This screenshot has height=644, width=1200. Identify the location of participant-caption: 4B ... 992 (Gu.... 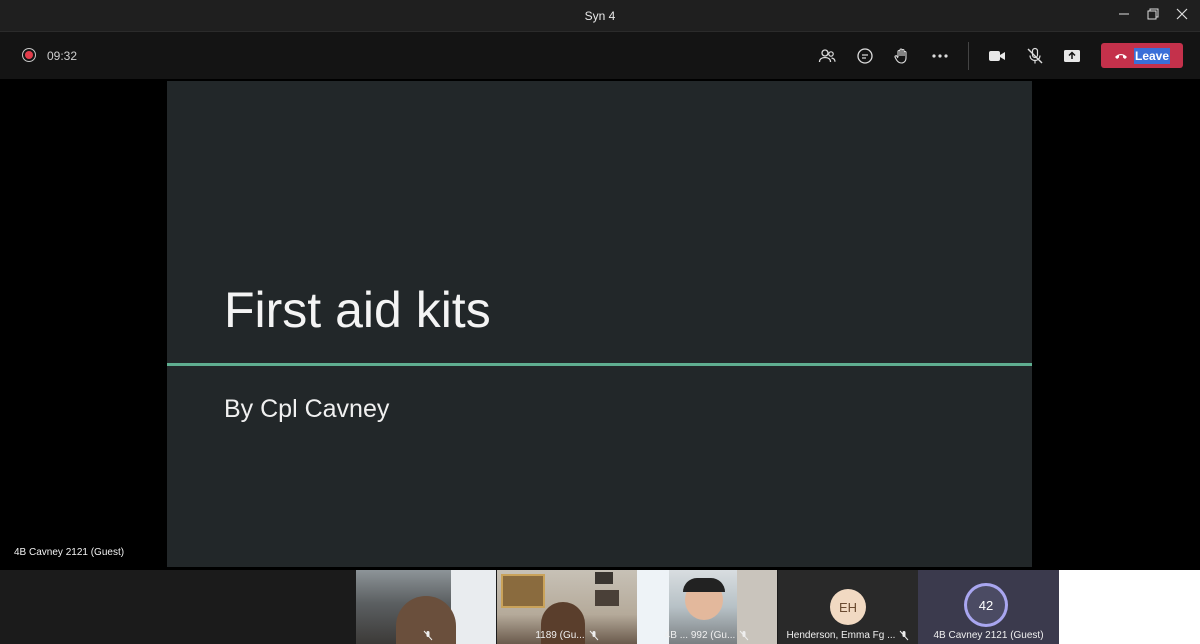
(707, 635).